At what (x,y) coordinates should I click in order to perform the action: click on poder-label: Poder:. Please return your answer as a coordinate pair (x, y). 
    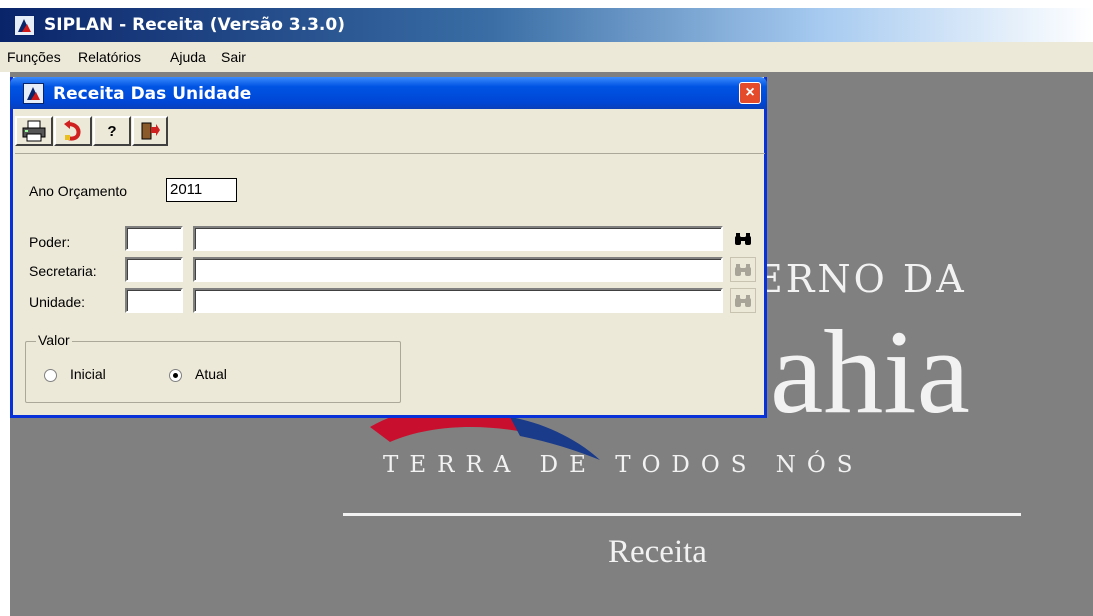
    Looking at the image, I should click on (50, 242).